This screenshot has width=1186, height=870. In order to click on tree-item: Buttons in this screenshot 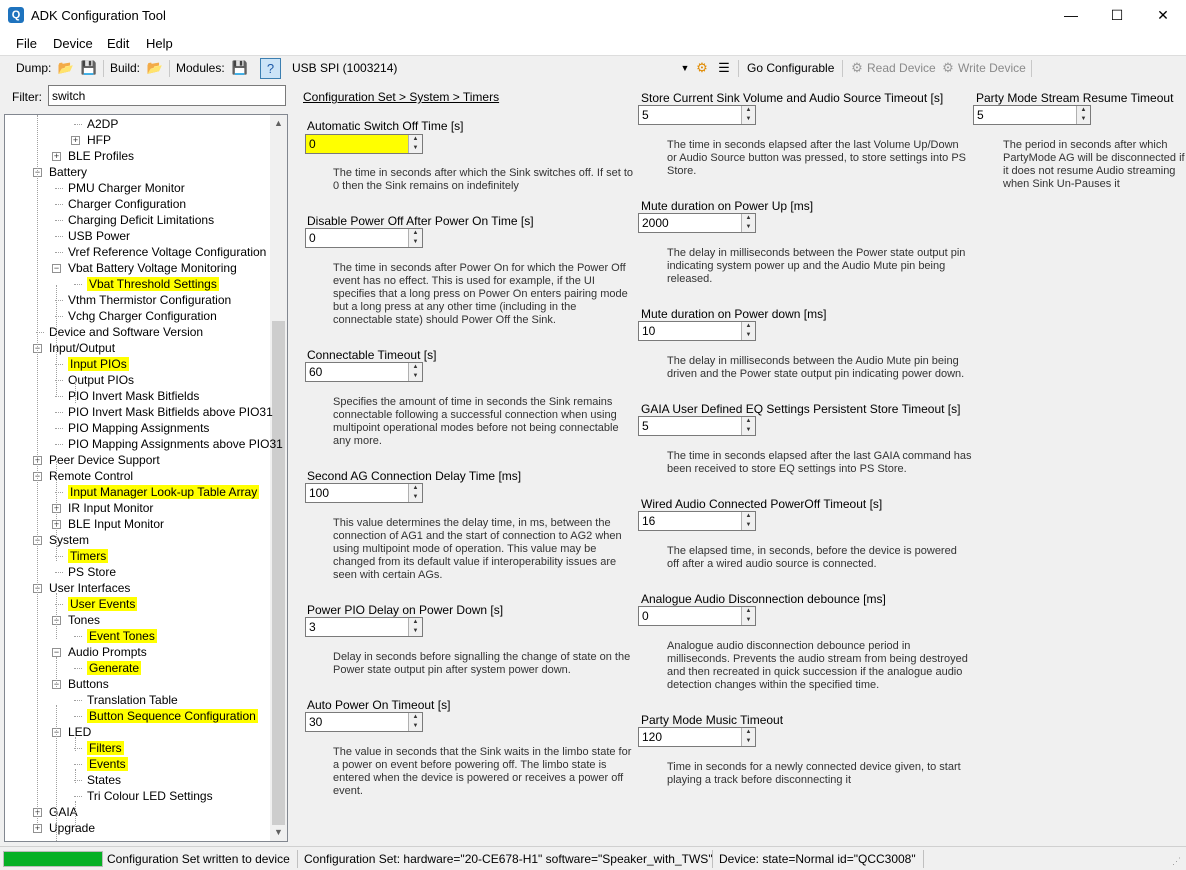, I will do `click(88, 684)`.